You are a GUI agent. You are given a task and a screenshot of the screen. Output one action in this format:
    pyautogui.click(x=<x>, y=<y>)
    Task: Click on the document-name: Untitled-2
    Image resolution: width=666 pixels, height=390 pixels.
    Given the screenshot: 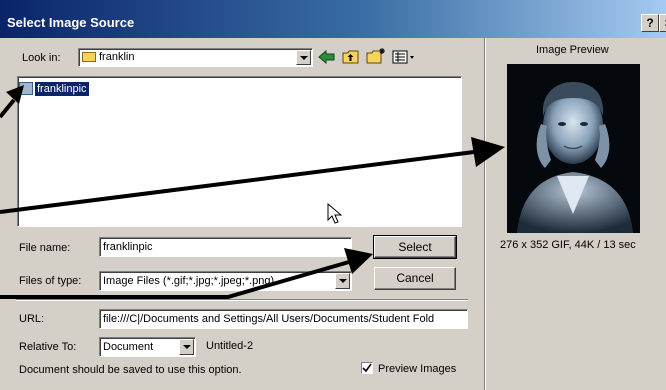 What is the action you would take?
    pyautogui.click(x=230, y=346)
    